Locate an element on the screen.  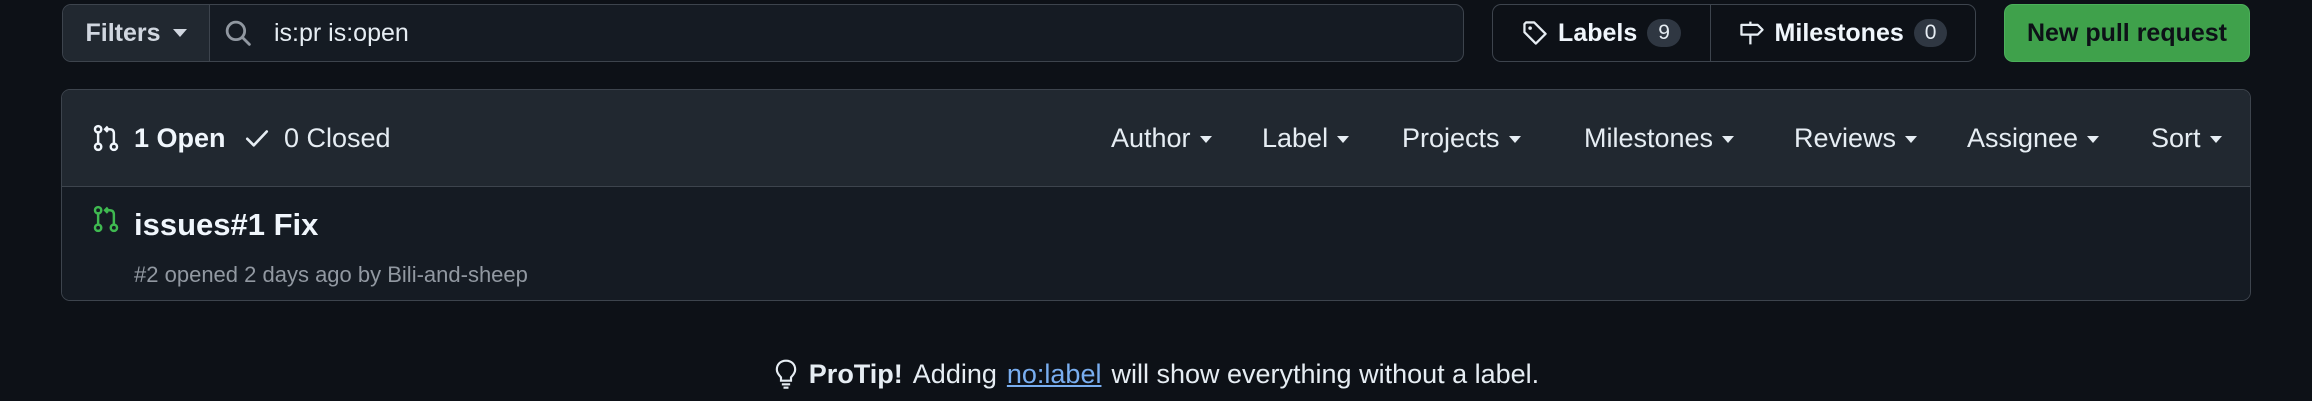
labels-button: Labels 9 is located at coordinates (1602, 33).